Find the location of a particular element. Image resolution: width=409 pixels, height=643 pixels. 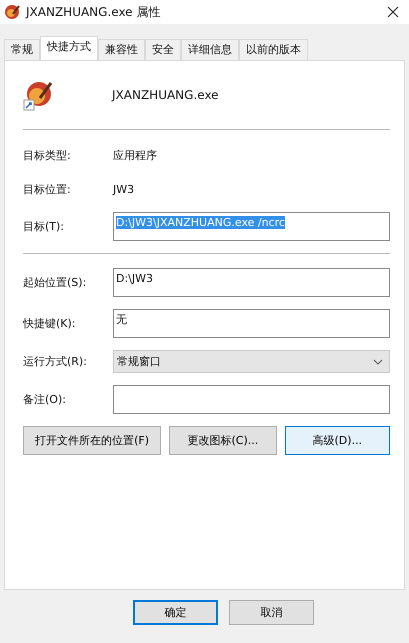

tab: 兼容性 is located at coordinates (121, 49).